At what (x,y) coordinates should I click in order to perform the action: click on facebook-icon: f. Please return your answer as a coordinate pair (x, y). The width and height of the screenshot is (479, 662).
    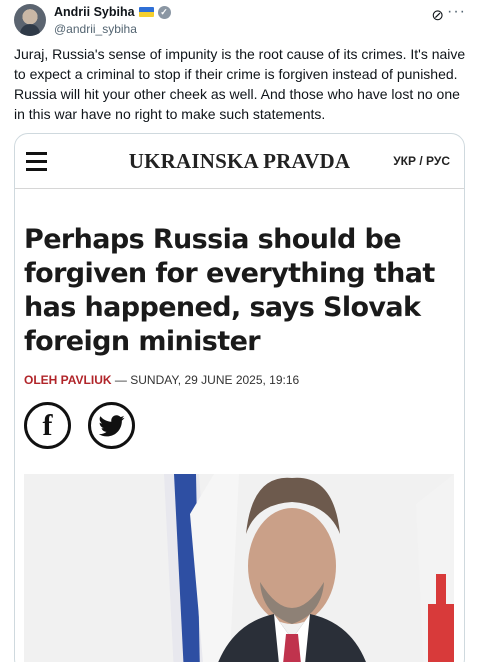
    Looking at the image, I should click on (47, 425).